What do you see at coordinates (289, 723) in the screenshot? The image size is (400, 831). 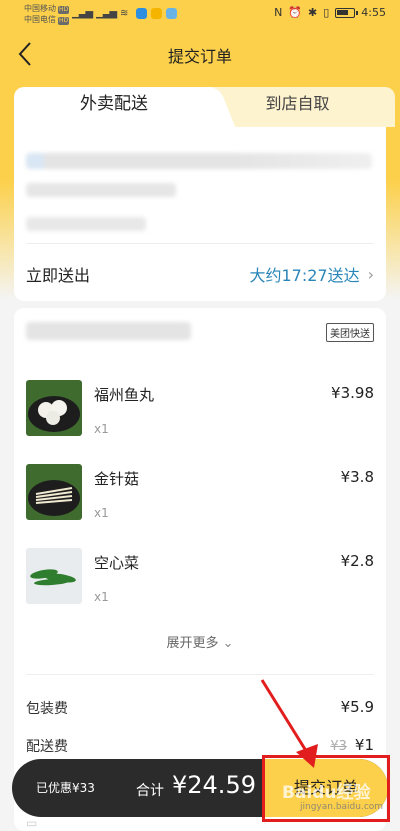 I see `annotation-arrow-icon` at bounding box center [289, 723].